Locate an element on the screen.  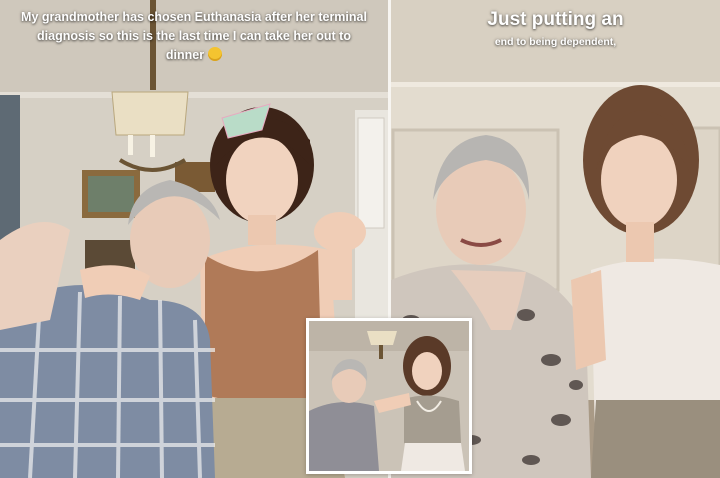
right-caption-line1: Just putting an is located at coordinates (555, 19).